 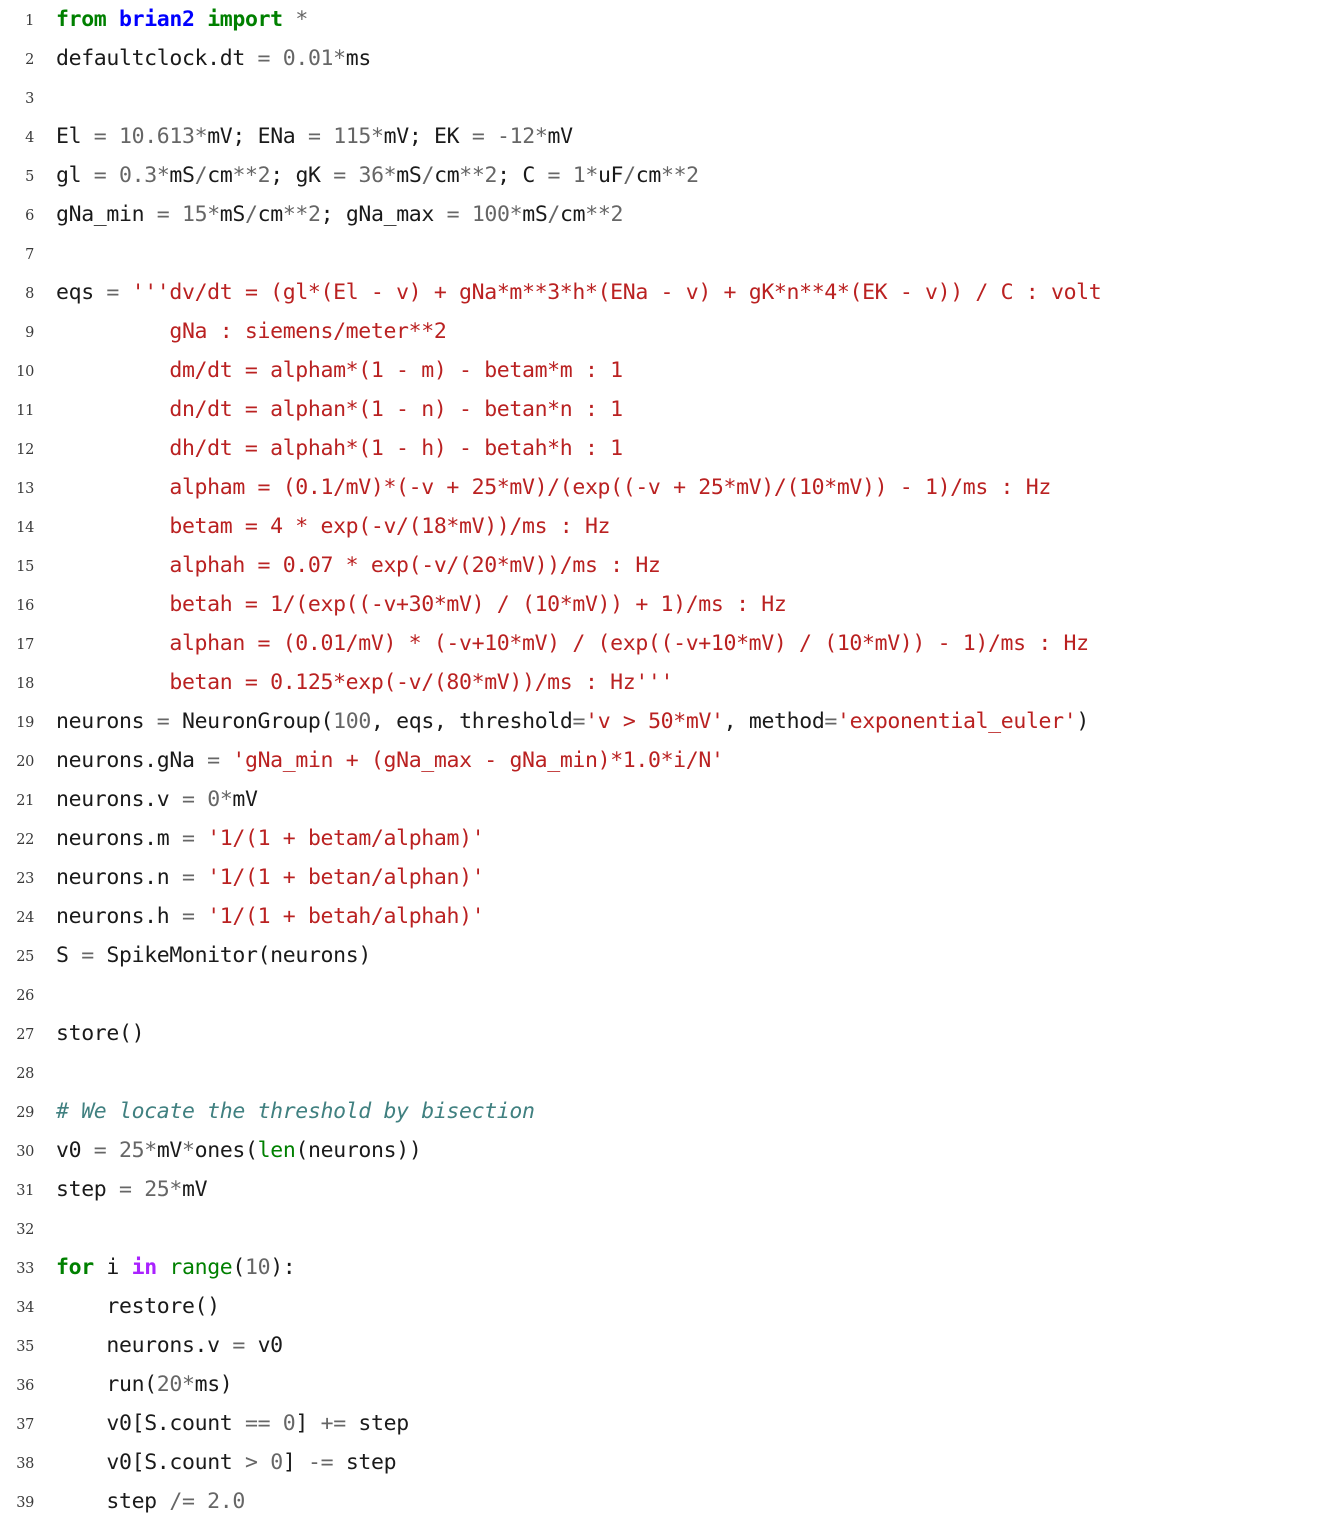 What do you see at coordinates (29, 99) in the screenshot?
I see `line-number: 3` at bounding box center [29, 99].